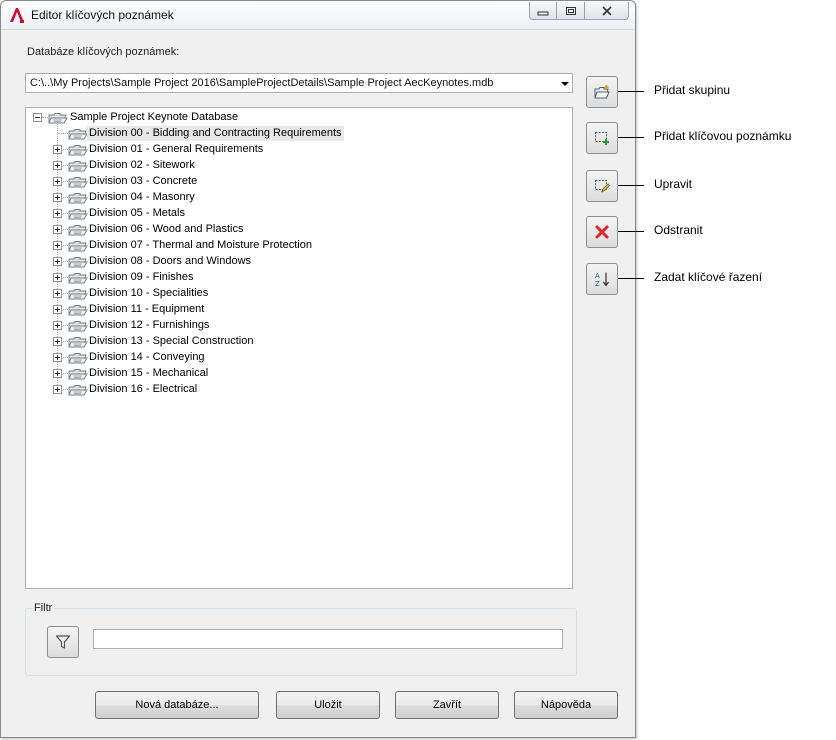 The width and height of the screenshot is (836, 740). I want to click on save-button: Uložit, so click(328, 705).